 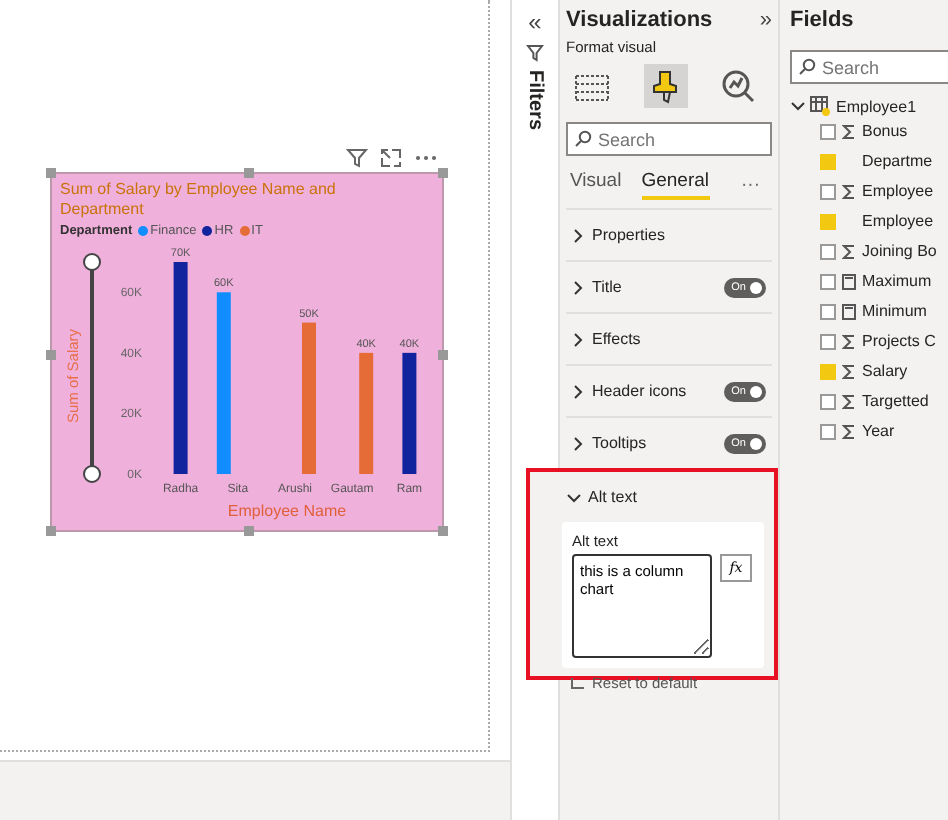 What do you see at coordinates (578, 683) in the screenshot?
I see `reset-icon` at bounding box center [578, 683].